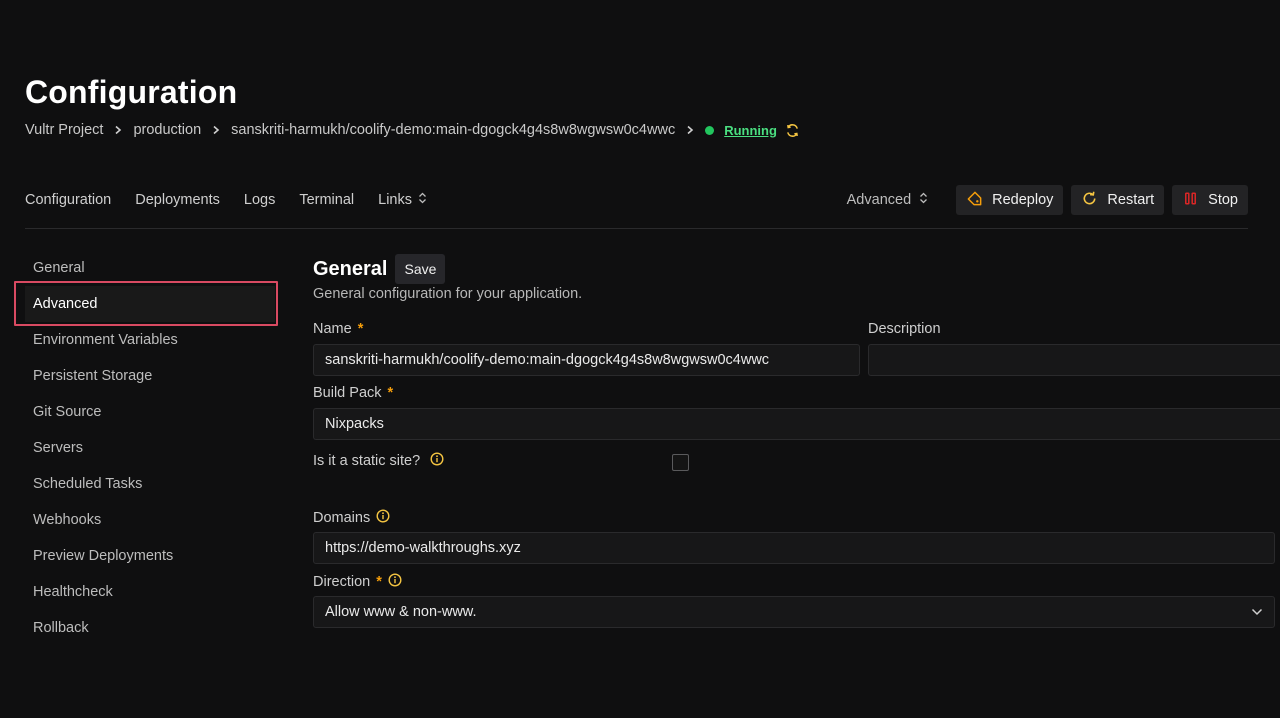 The image size is (1280, 718). I want to click on direction-label-row: Direction *, so click(357, 582).